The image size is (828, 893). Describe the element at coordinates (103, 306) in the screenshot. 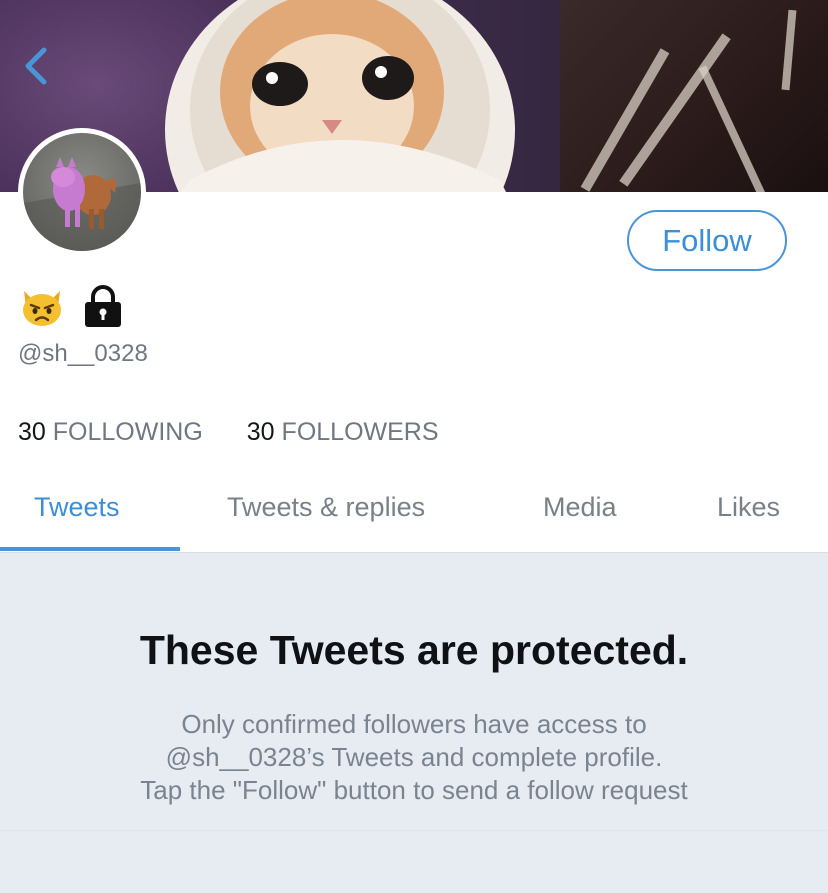

I see `lock-icon` at that location.